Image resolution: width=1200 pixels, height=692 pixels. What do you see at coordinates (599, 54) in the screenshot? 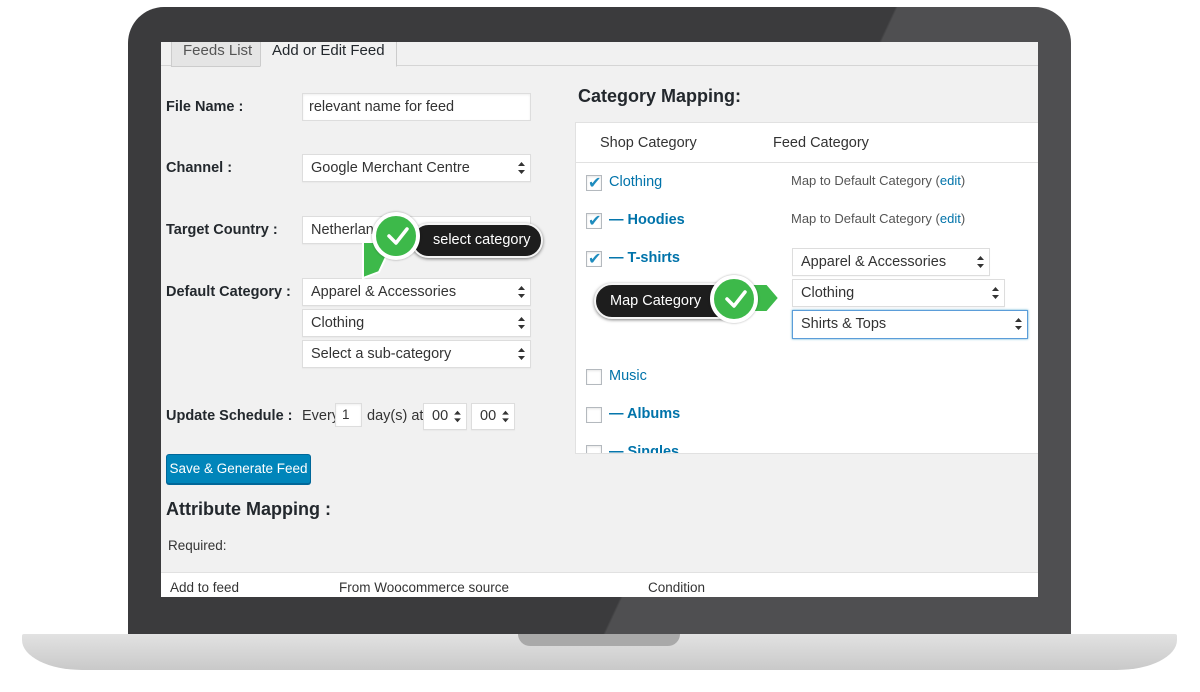
I see `tab-bar: Feeds List Add or Edit Feed` at bounding box center [599, 54].